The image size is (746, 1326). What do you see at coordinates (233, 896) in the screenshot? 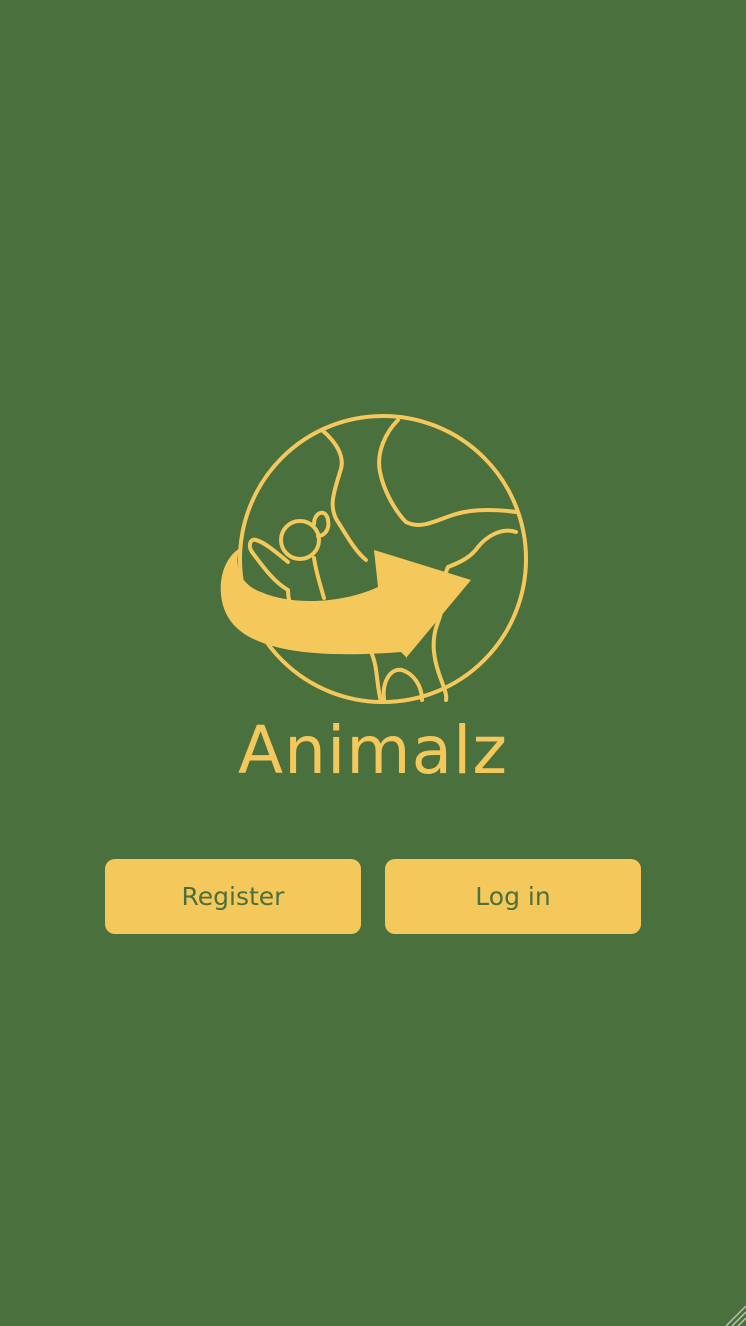
I see `register-button: Register` at bounding box center [233, 896].